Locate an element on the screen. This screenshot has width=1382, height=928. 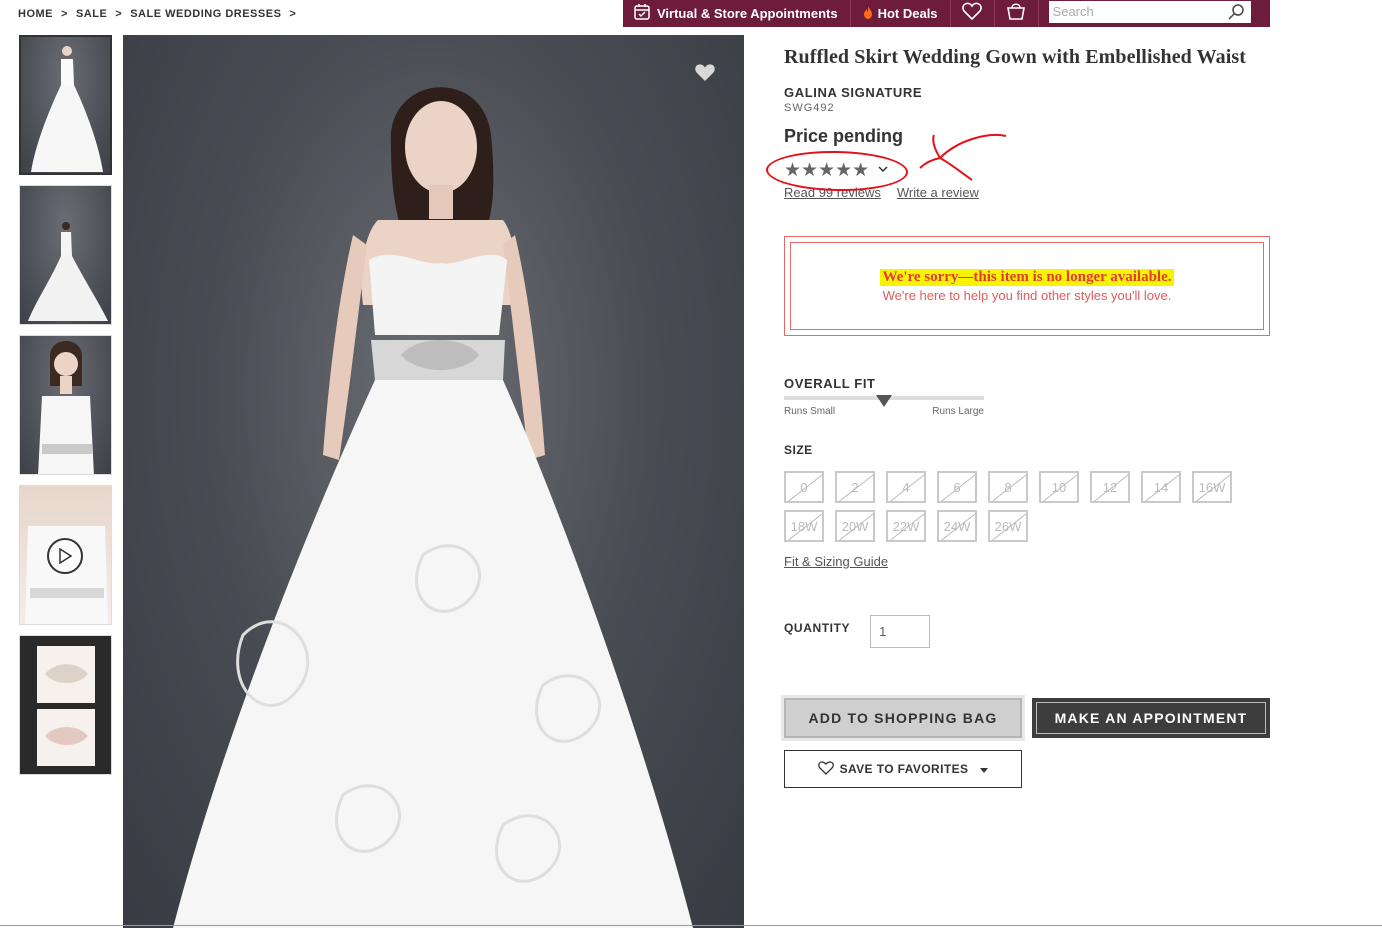
thumbnail-gallery is located at coordinates (65, 410).